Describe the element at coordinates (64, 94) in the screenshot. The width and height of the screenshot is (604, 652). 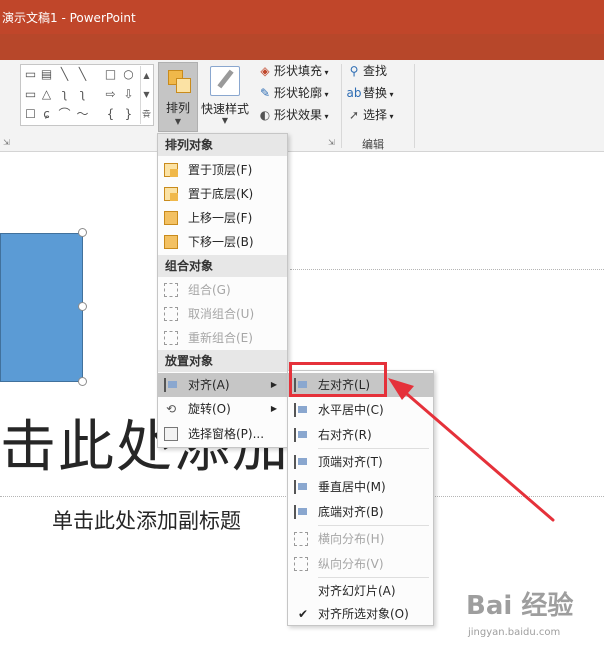
I see `shape-elbow-connector: ʅ` at that location.